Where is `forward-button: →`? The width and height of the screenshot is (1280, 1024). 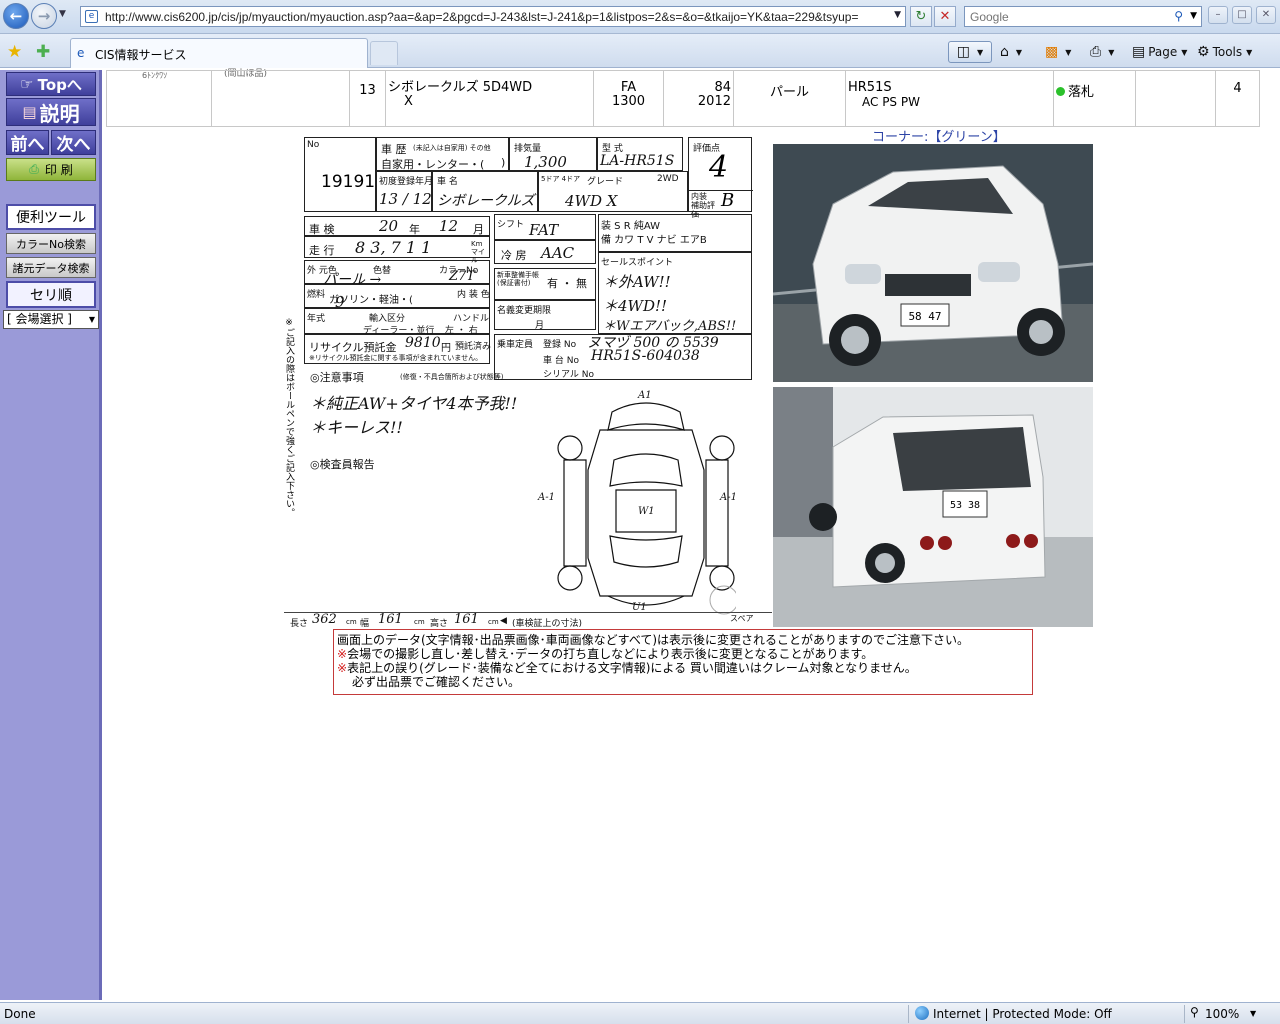 forward-button: → is located at coordinates (44, 16).